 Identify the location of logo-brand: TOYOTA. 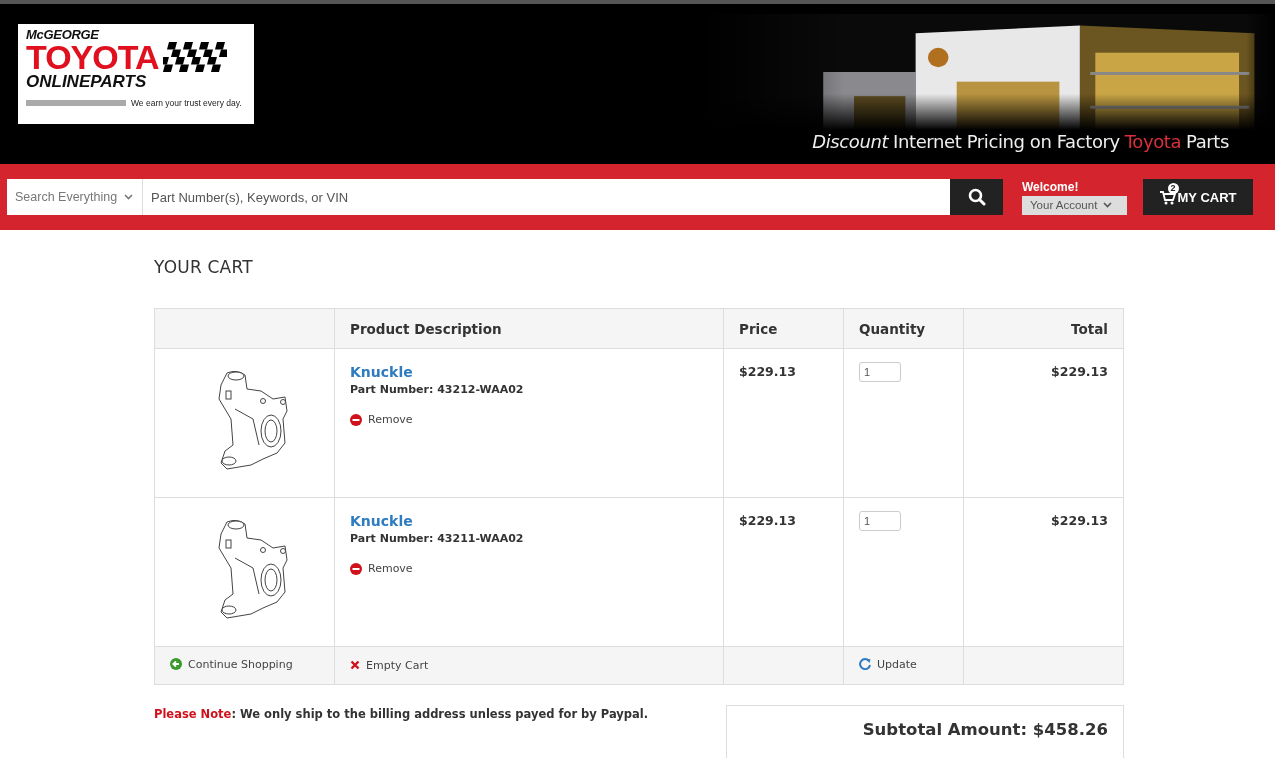
(92, 57).